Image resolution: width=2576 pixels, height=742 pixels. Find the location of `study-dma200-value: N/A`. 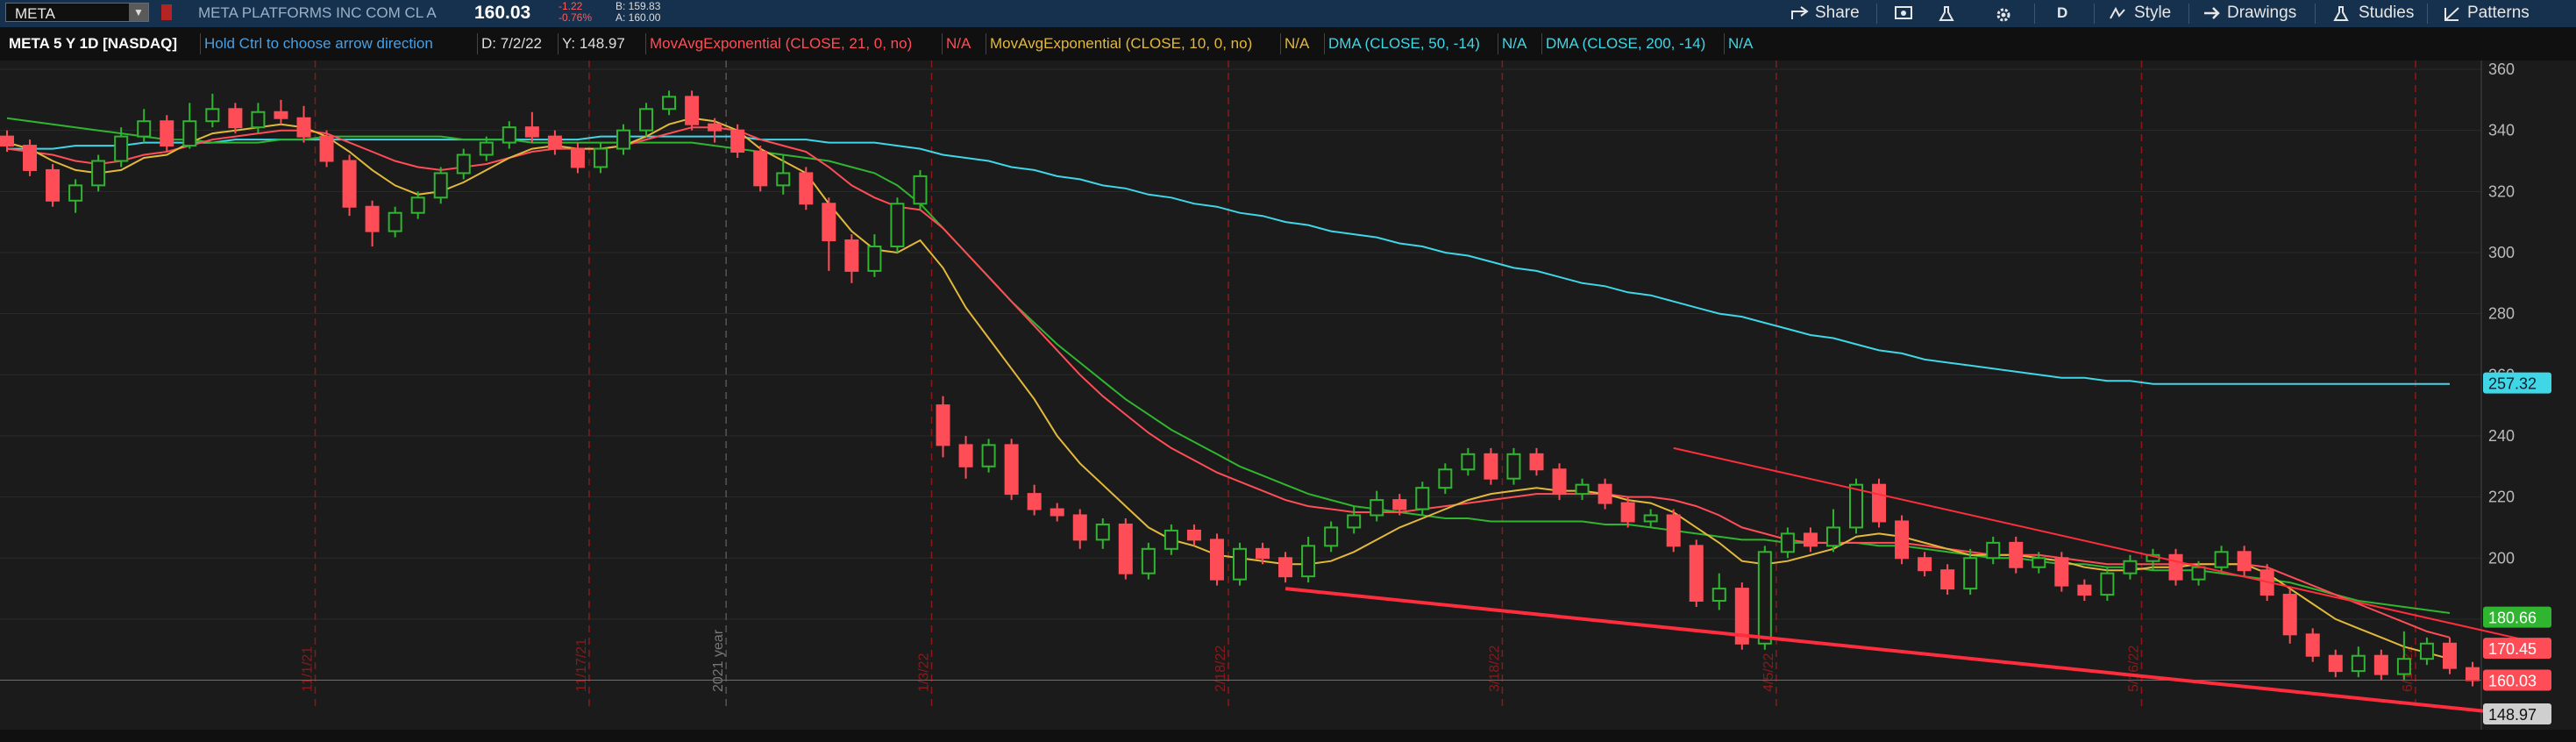

study-dma200-value: N/A is located at coordinates (1740, 43).